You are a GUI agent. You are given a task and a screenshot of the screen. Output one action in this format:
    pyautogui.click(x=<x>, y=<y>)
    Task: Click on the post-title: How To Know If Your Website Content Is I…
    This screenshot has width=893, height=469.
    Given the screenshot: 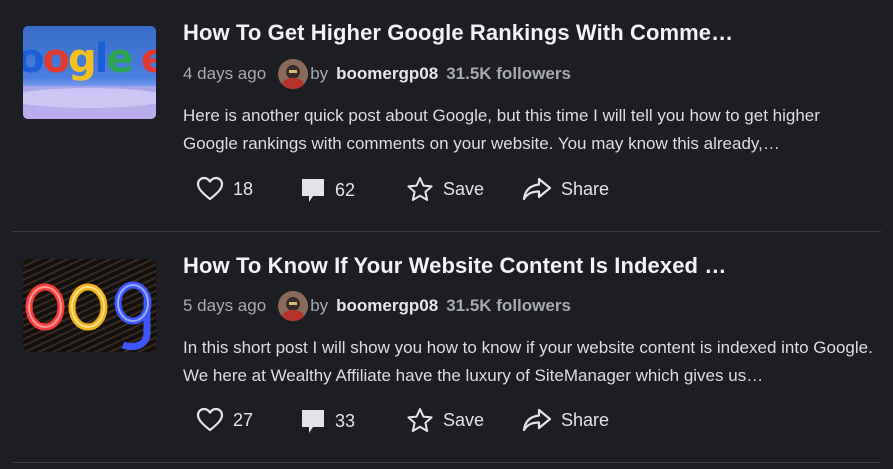 What is the action you would take?
    pyautogui.click(x=454, y=266)
    